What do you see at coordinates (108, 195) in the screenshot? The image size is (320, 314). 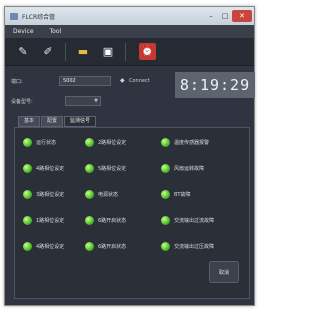 I see `indicator-label: 电源状态` at bounding box center [108, 195].